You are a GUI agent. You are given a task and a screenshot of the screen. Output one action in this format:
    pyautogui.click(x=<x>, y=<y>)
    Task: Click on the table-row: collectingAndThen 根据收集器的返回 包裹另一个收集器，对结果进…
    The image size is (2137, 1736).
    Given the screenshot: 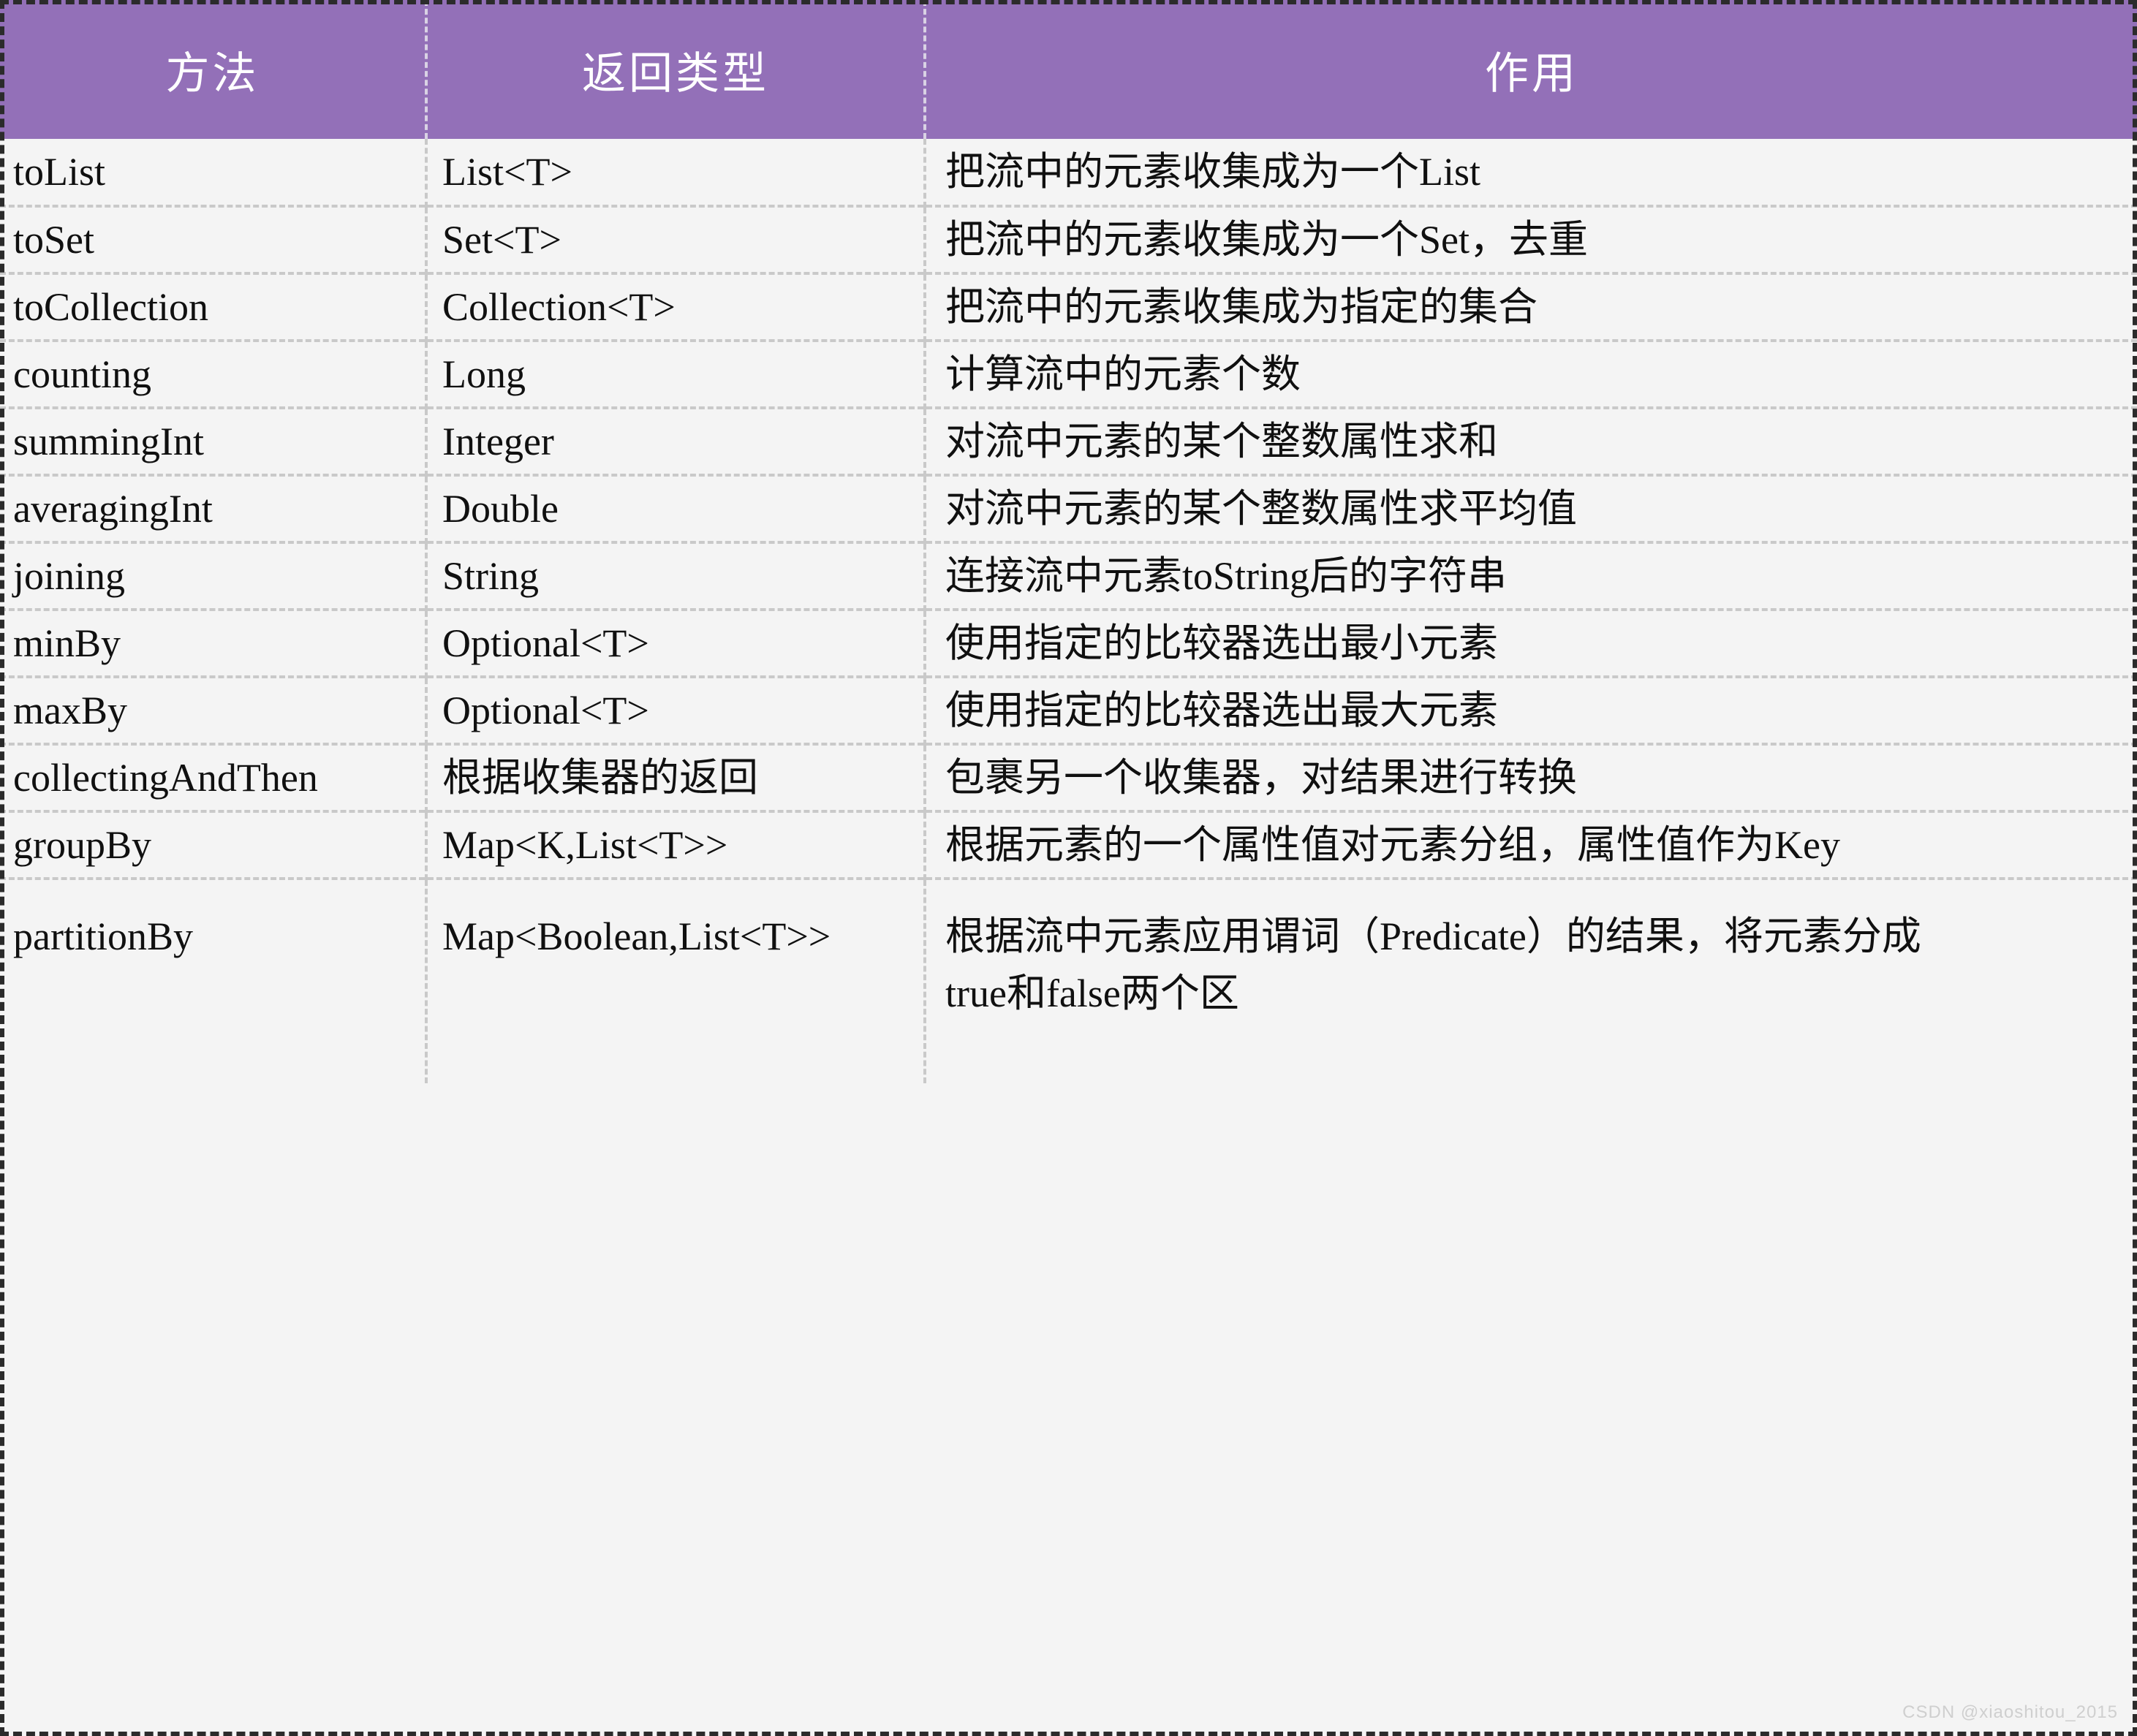 What is the action you would take?
    pyautogui.click(x=1069, y=777)
    